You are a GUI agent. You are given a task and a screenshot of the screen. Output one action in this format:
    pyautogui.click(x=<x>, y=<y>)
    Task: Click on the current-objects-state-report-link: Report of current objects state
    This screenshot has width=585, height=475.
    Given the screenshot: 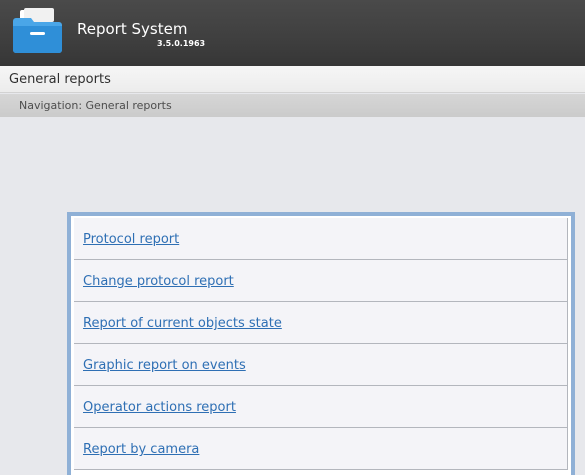 What is the action you would take?
    pyautogui.click(x=182, y=323)
    